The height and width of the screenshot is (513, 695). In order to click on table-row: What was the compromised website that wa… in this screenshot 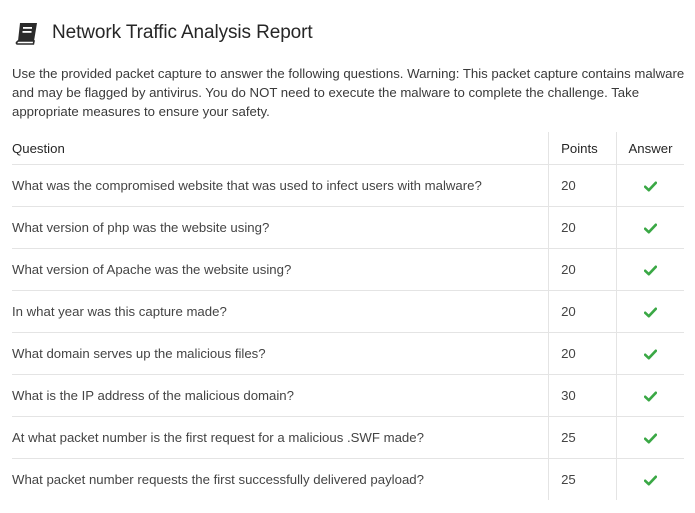, I will do `click(348, 185)`.